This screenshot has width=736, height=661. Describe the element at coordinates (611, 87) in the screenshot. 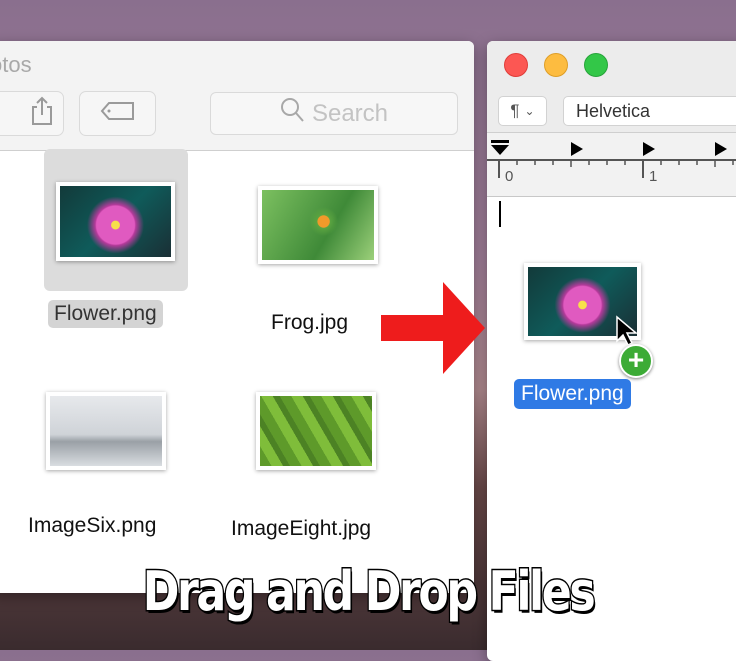

I see `textedit-toolbar: ¶ ⌄ Helvetica` at that location.